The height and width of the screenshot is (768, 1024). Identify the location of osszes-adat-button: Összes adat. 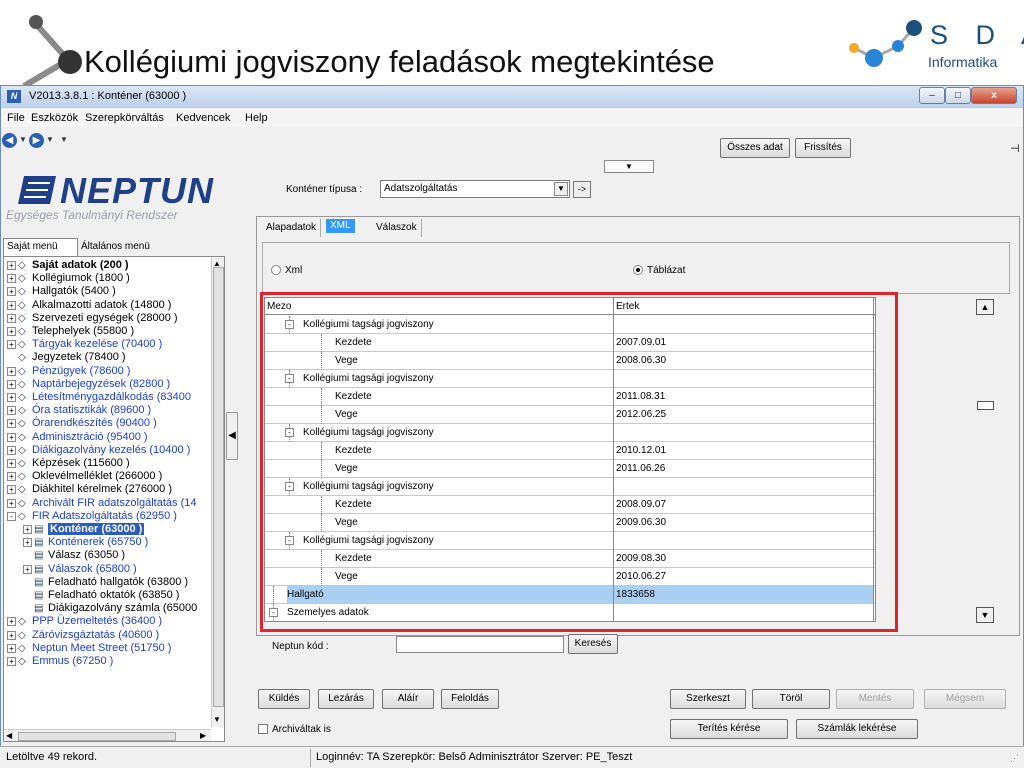
(755, 148).